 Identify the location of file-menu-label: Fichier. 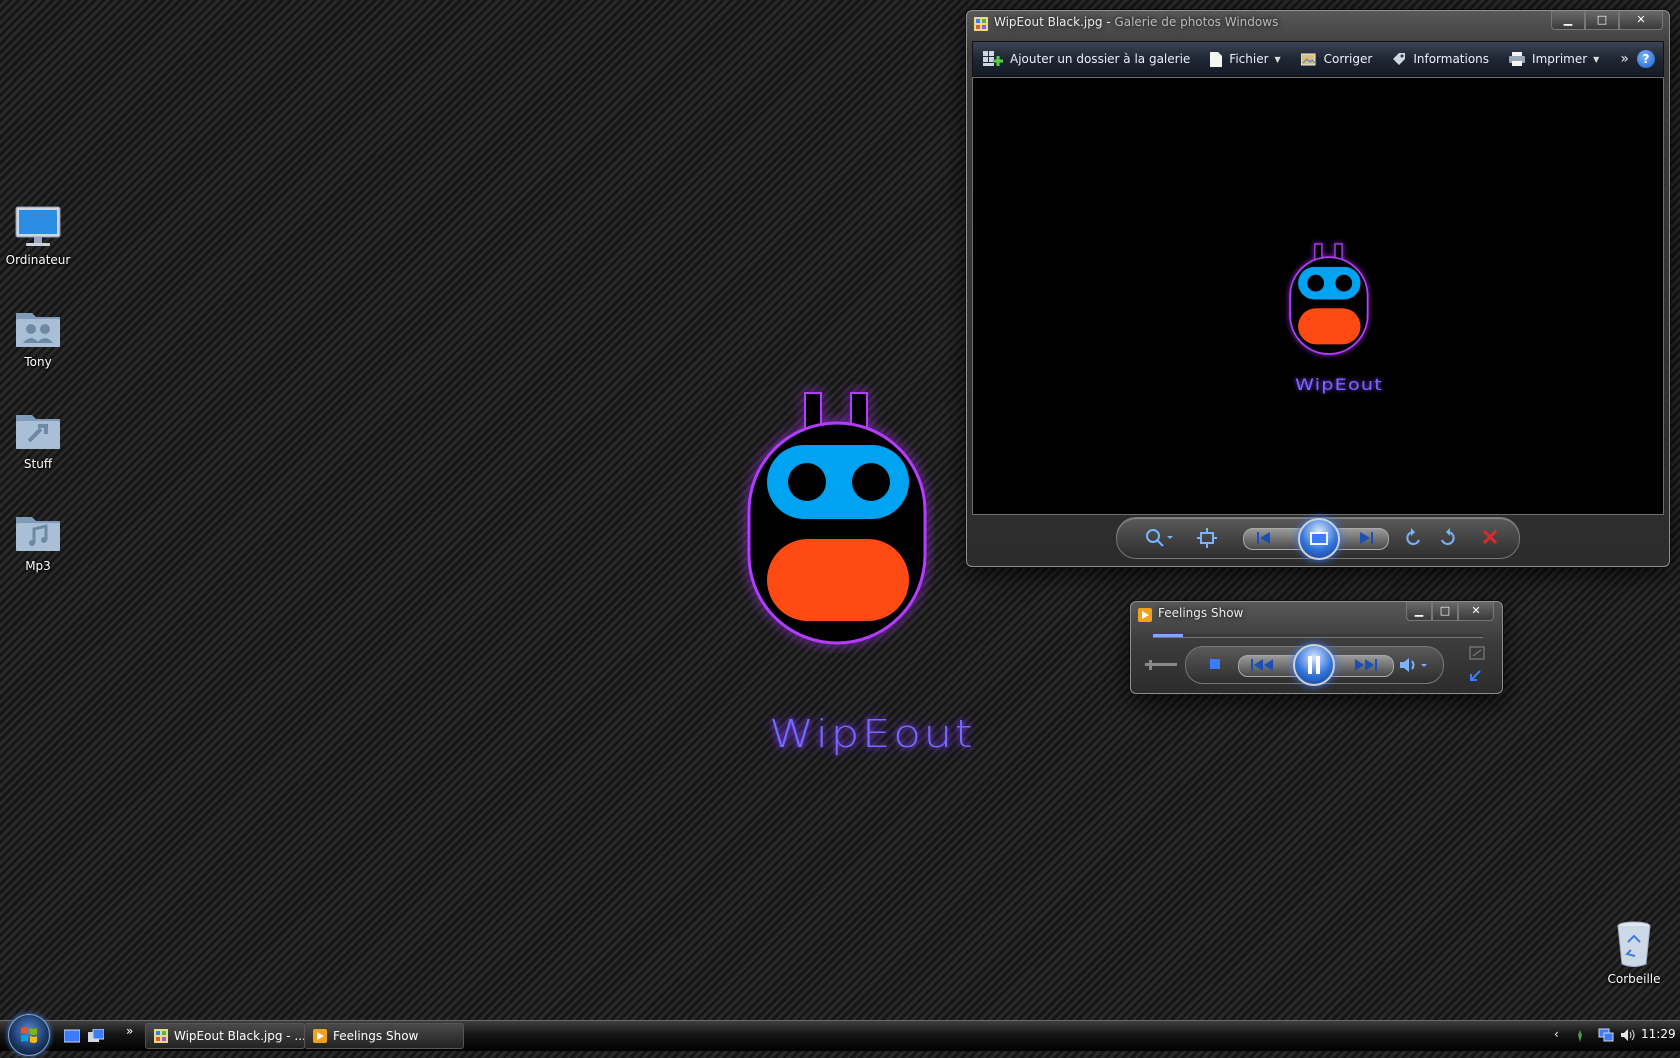
(1249, 59).